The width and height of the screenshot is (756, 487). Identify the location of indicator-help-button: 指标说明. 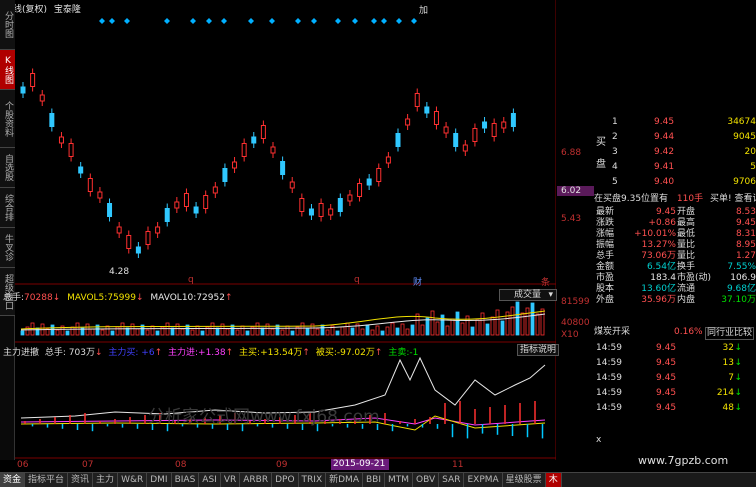
(538, 350).